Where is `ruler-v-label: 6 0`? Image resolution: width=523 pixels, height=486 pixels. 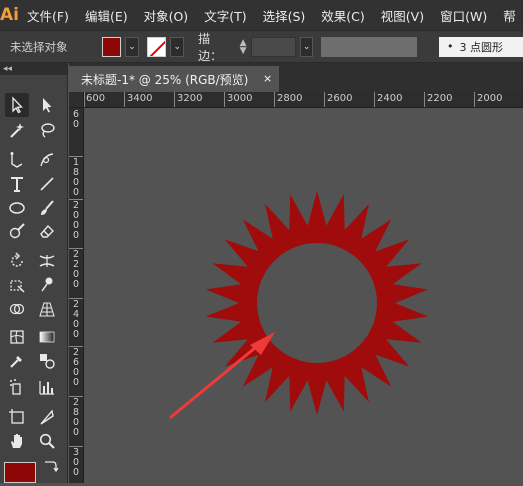 ruler-v-label: 6 0 is located at coordinates (76, 119).